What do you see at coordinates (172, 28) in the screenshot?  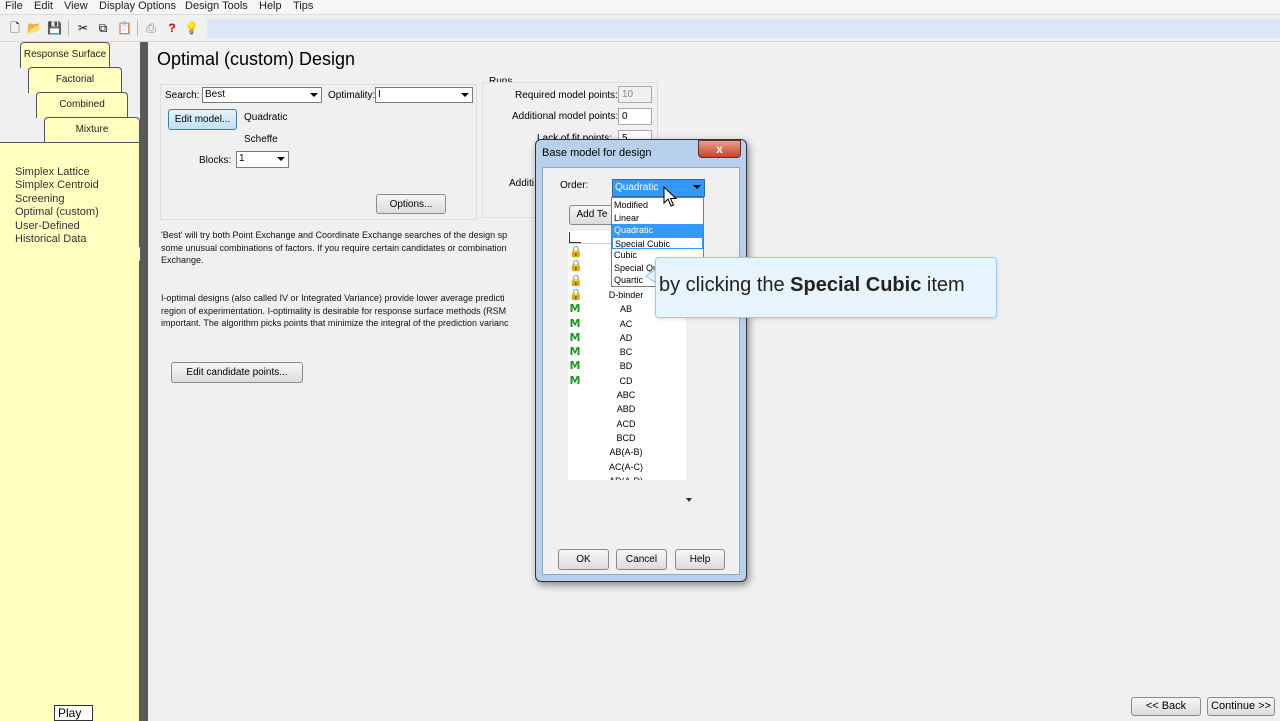 I see `help-icon: ?` at bounding box center [172, 28].